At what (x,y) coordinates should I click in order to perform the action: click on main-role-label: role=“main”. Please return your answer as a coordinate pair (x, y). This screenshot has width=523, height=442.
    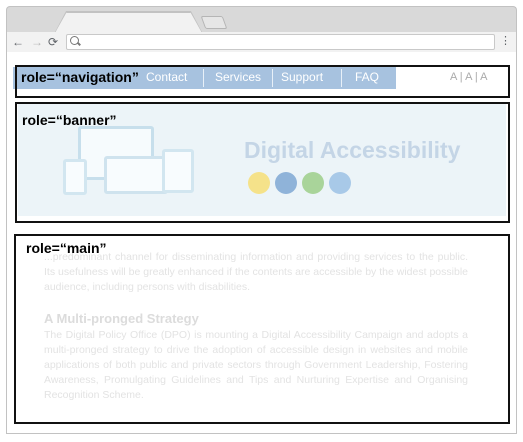
    Looking at the image, I should click on (66, 248).